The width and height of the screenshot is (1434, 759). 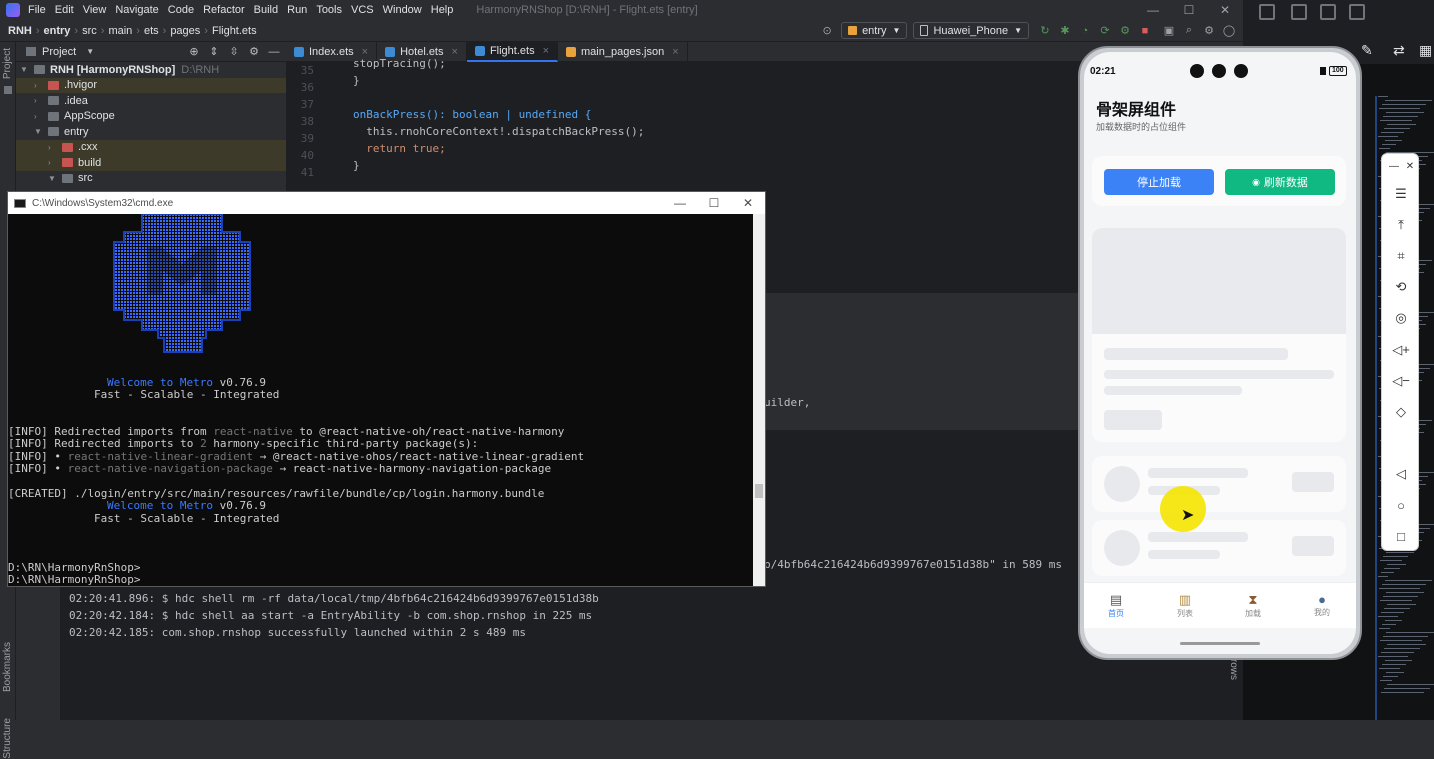 What do you see at coordinates (1159, 182) in the screenshot?
I see `stop-loading-button: 停止加载` at bounding box center [1159, 182].